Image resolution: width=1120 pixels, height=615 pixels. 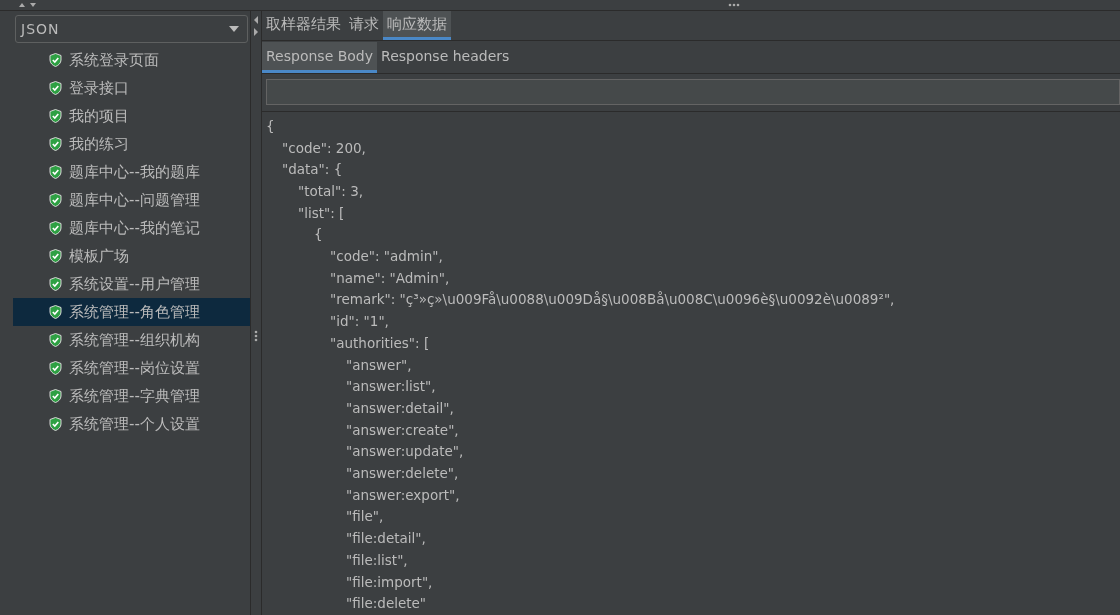 I want to click on code-line: "answer:delete",, so click(x=402, y=474).